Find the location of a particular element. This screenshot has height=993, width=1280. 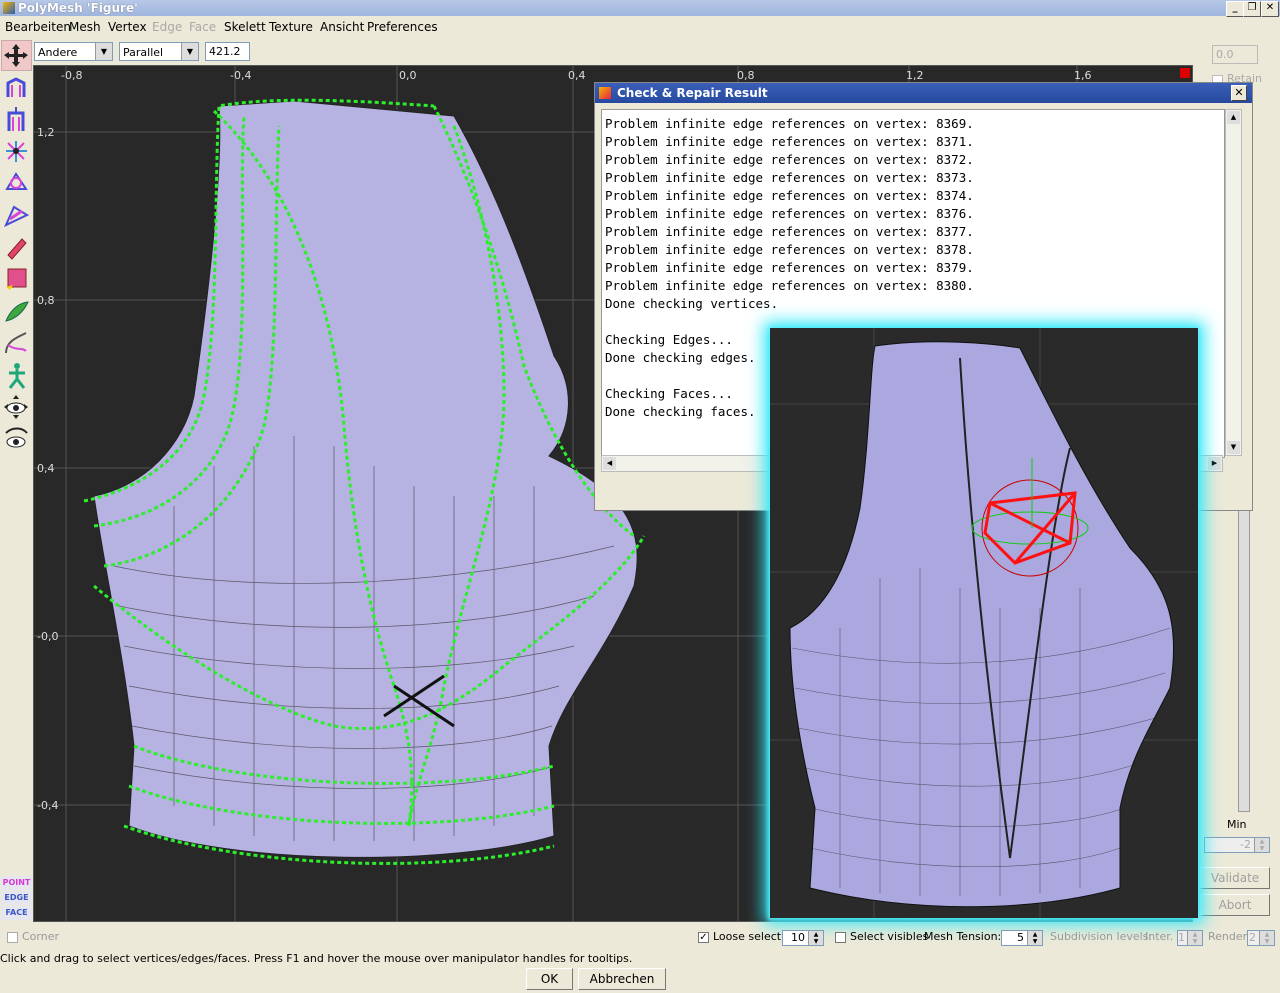

y-tick: -0,4 is located at coordinates (47, 805).